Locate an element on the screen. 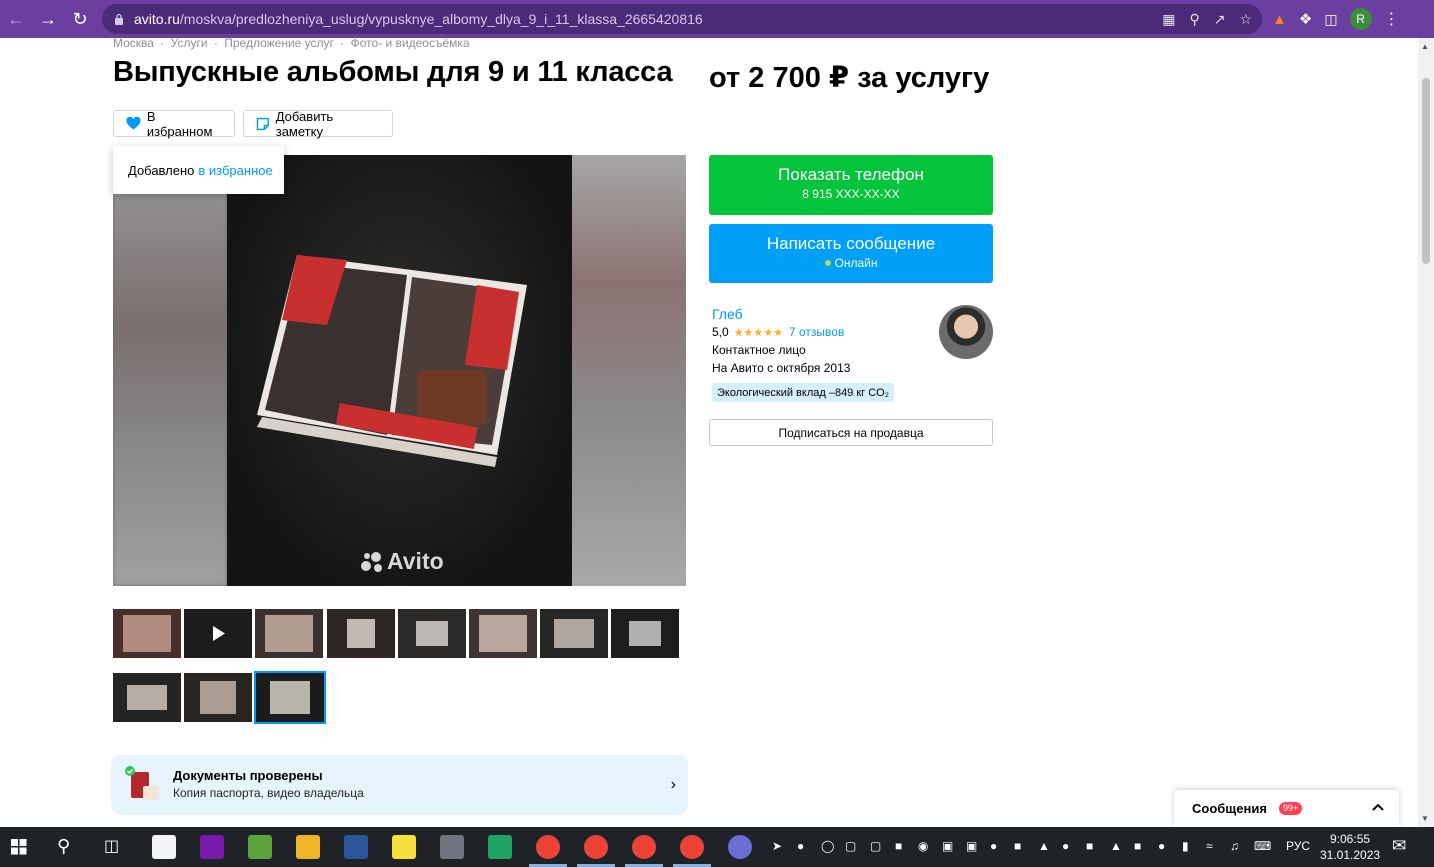 The height and width of the screenshot is (867, 1434). breadcrumb-item-services: Услуги is located at coordinates (189, 43).